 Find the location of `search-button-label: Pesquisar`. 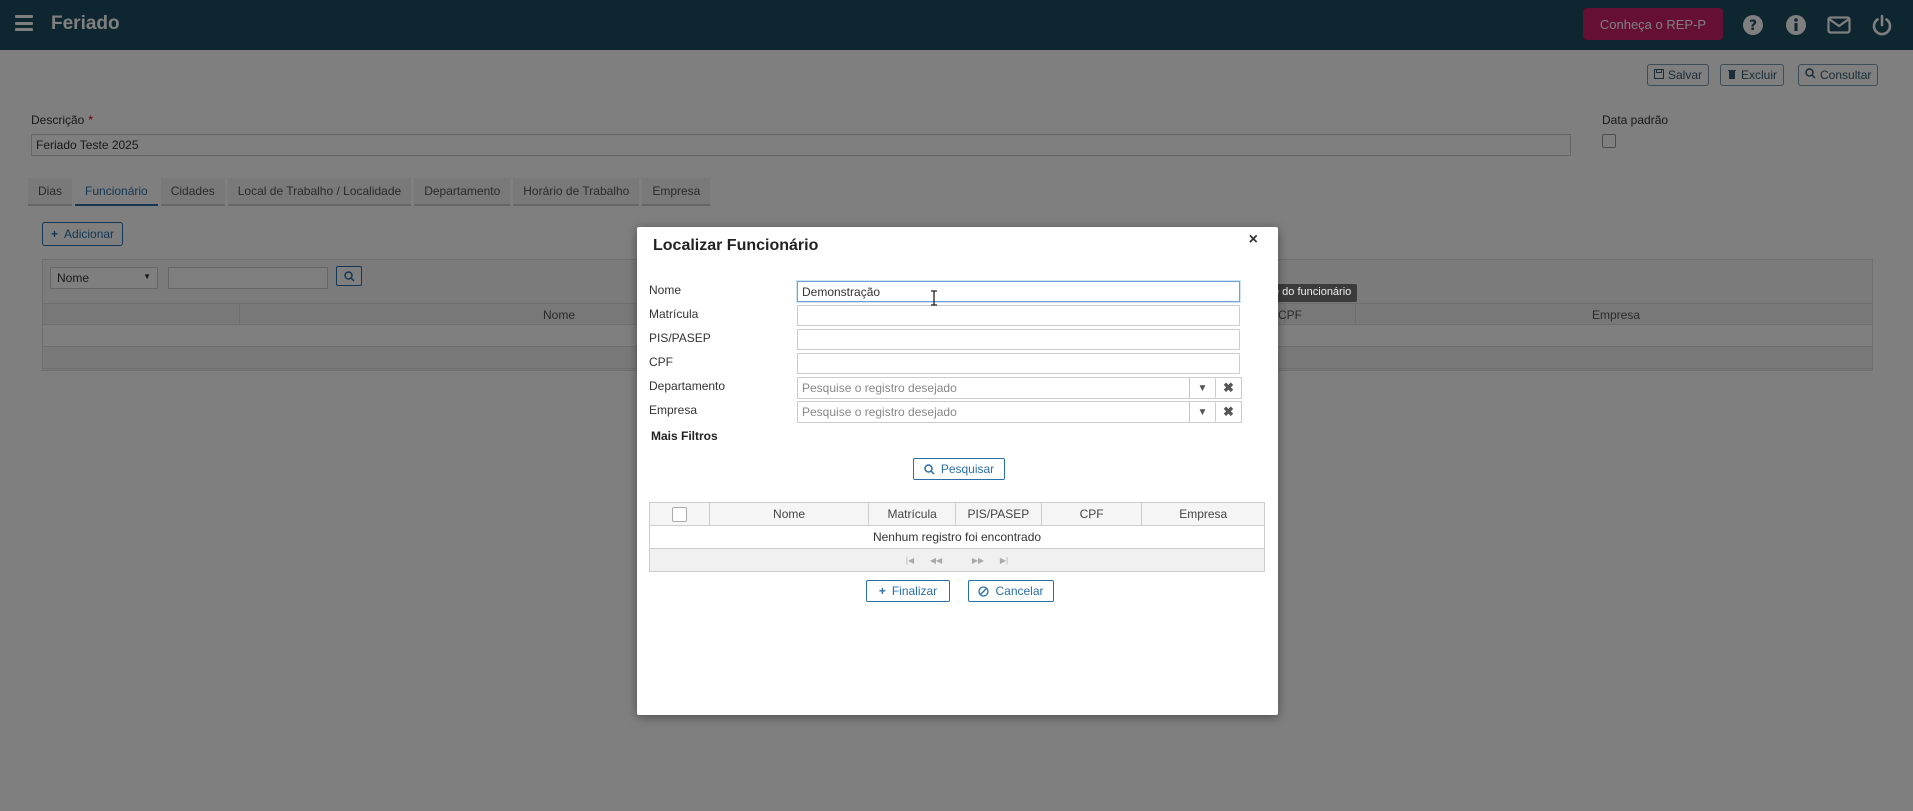

search-button-label: Pesquisar is located at coordinates (967, 469).